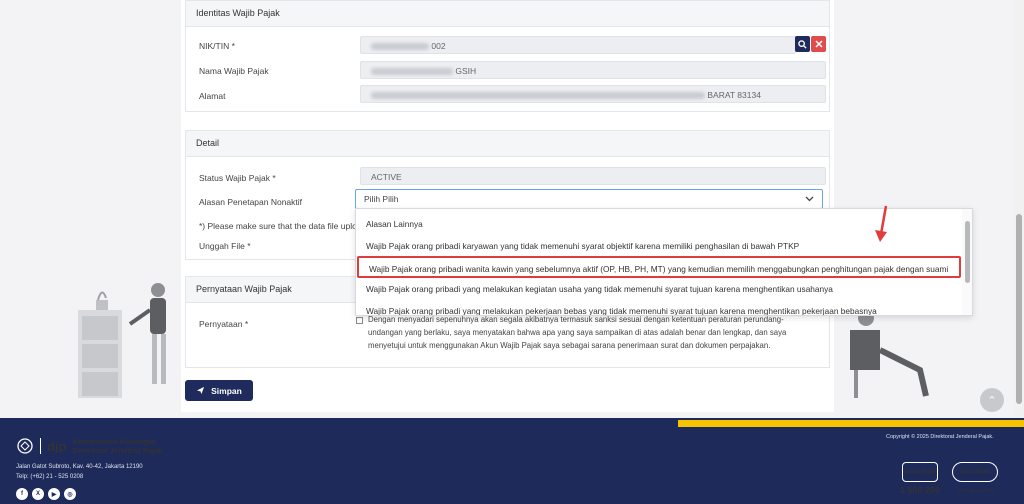 The width and height of the screenshot is (1024, 504). What do you see at coordinates (466, 71) in the screenshot?
I see `nama-value: GSIH` at bounding box center [466, 71].